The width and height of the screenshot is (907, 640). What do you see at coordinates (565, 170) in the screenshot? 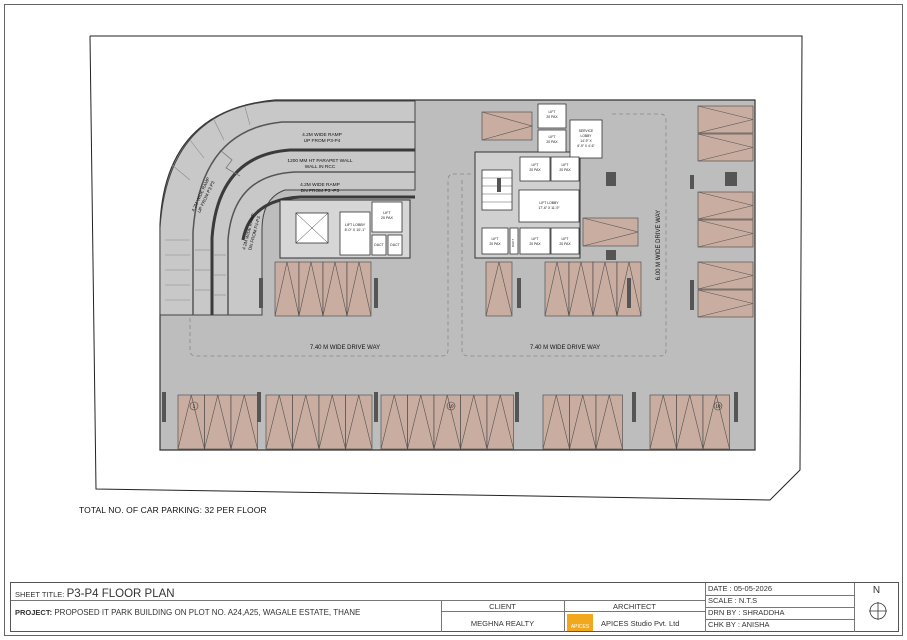
I see `lift-mid-2-b: 20 PAX` at bounding box center [565, 170].